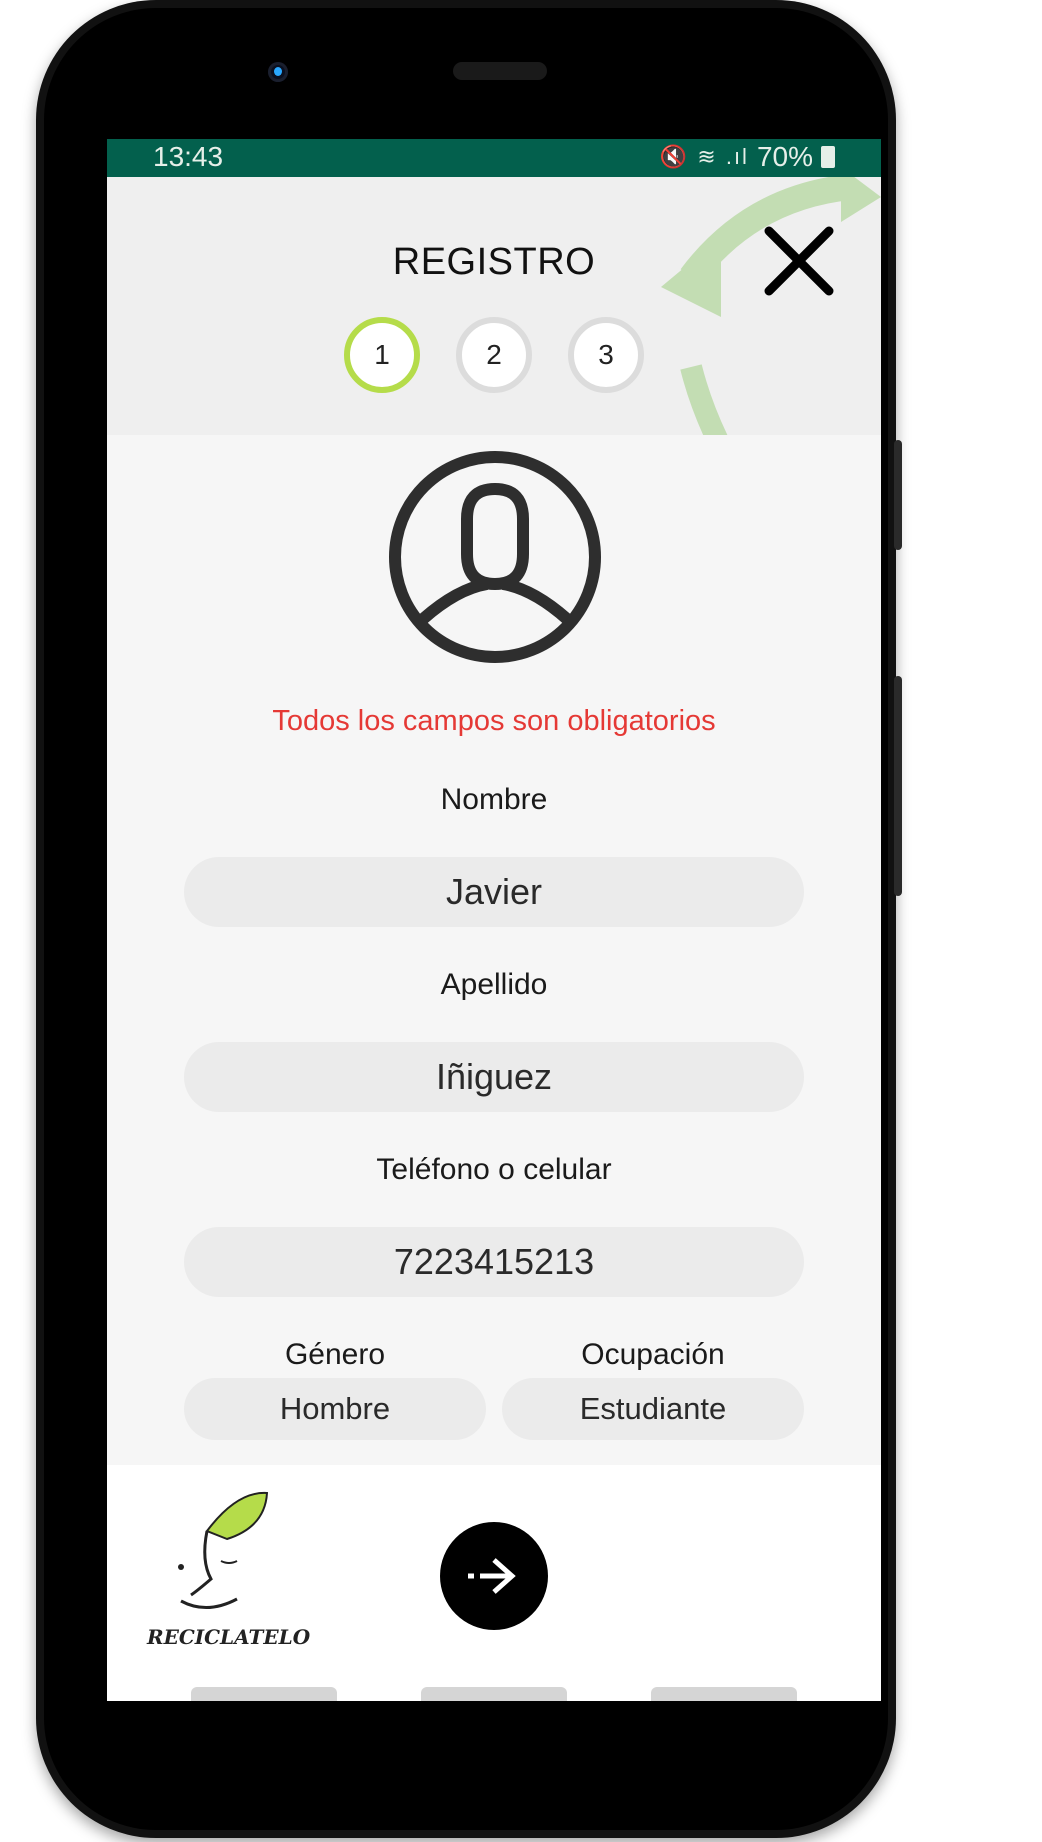 The image size is (1042, 1842). I want to click on power-button, so click(898, 786).